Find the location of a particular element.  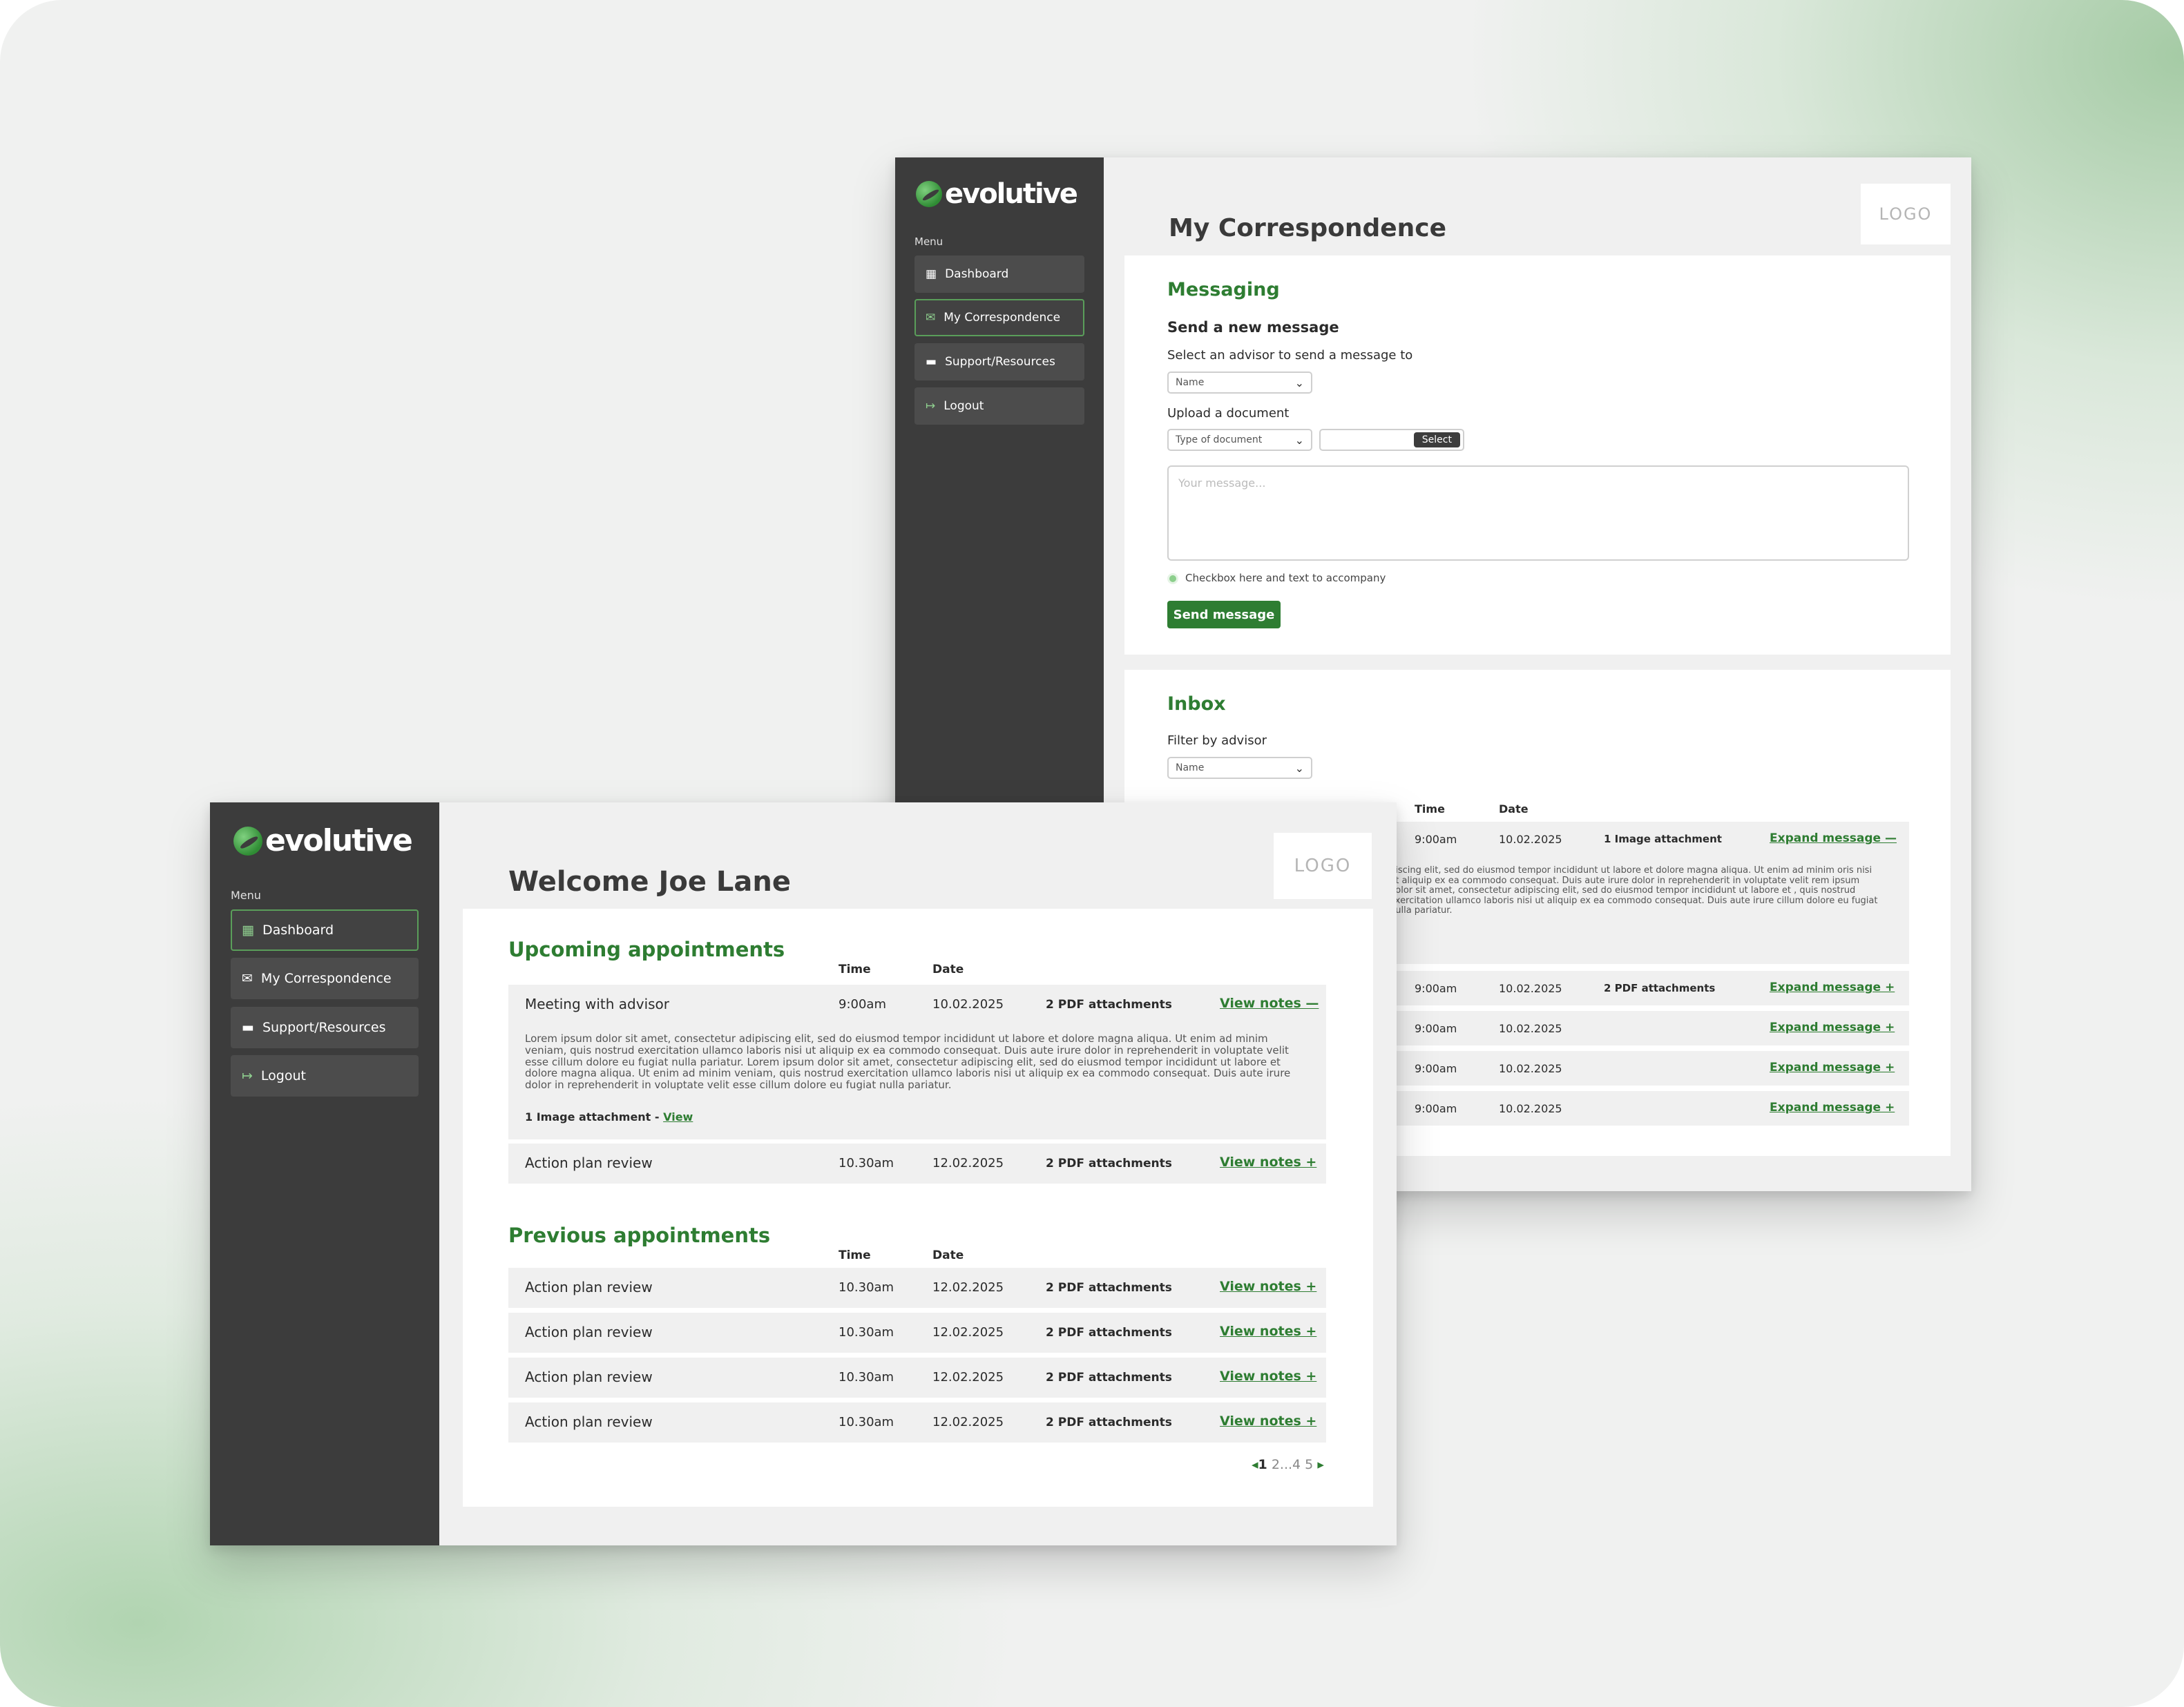

send-message-button: Send message is located at coordinates (1224, 614).